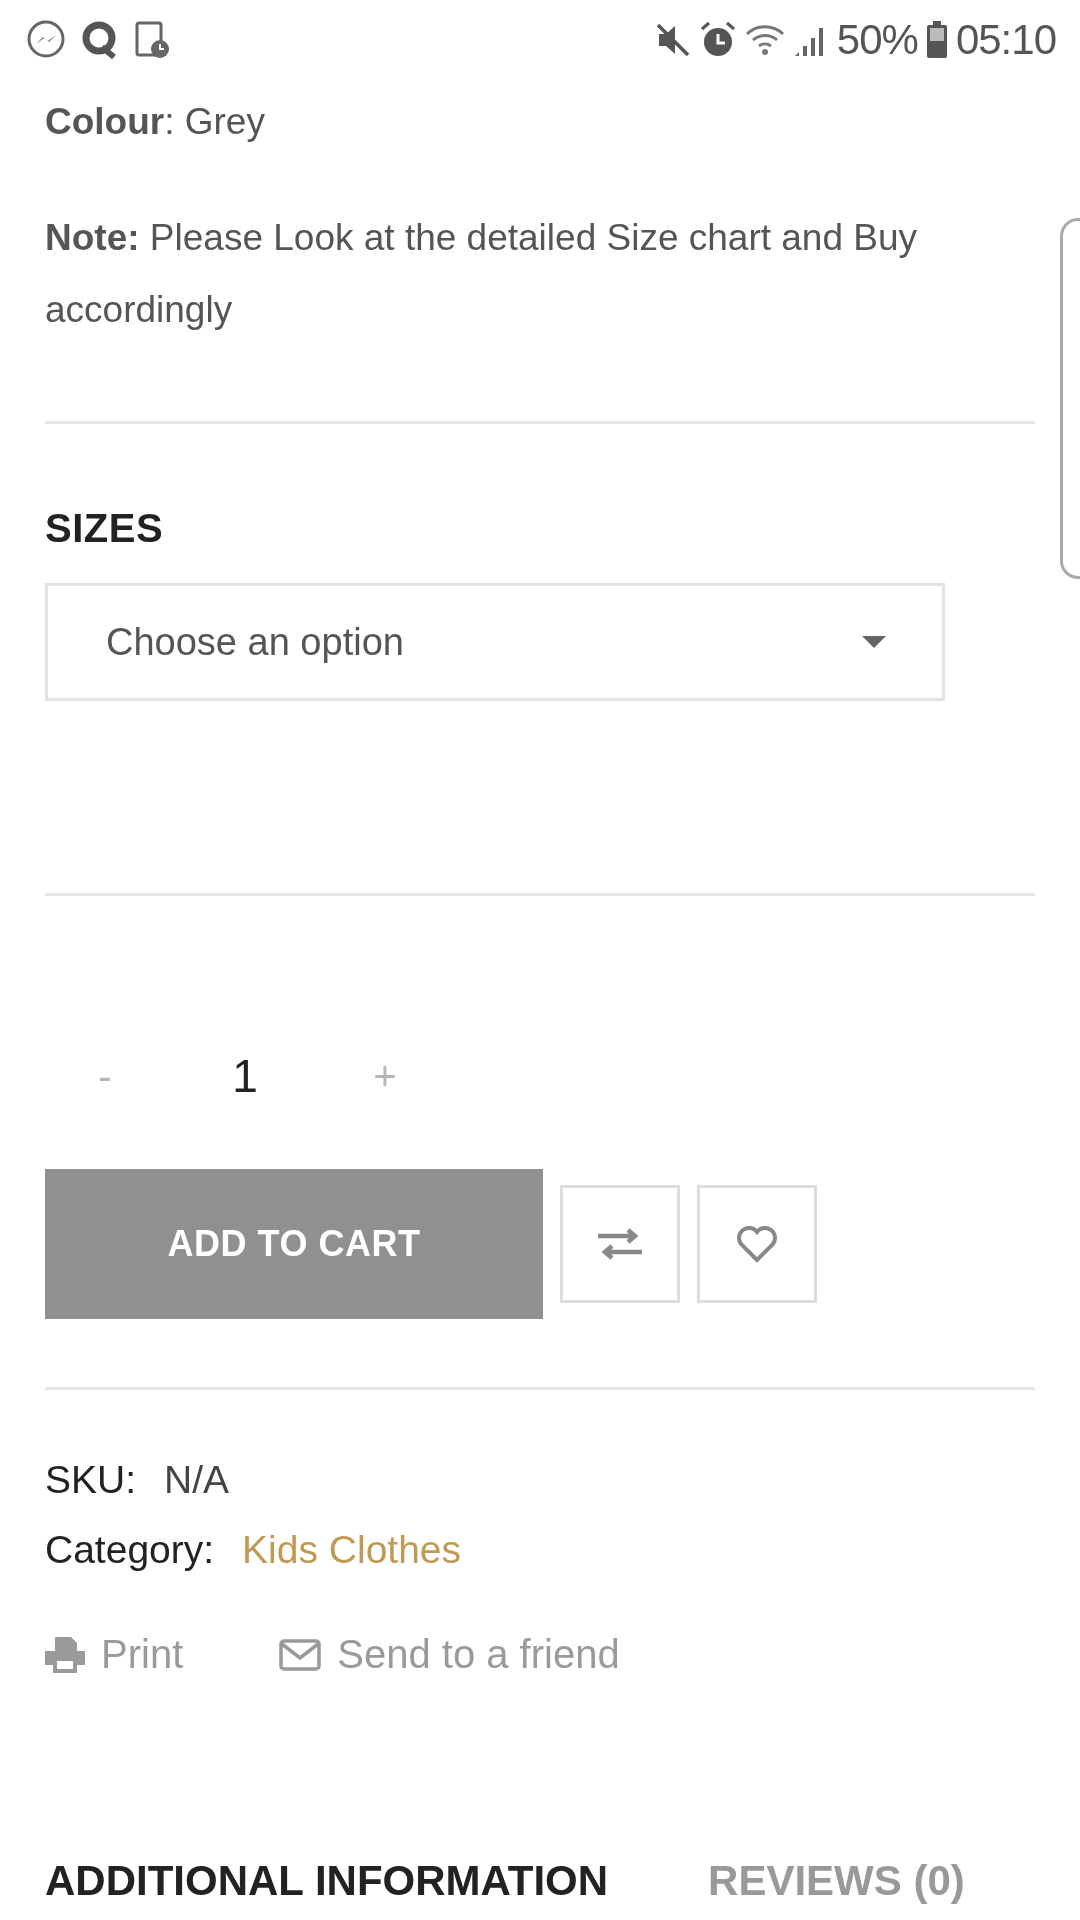 The width and height of the screenshot is (1080, 1920). Describe the element at coordinates (764, 40) in the screenshot. I see `wifi-icon` at that location.